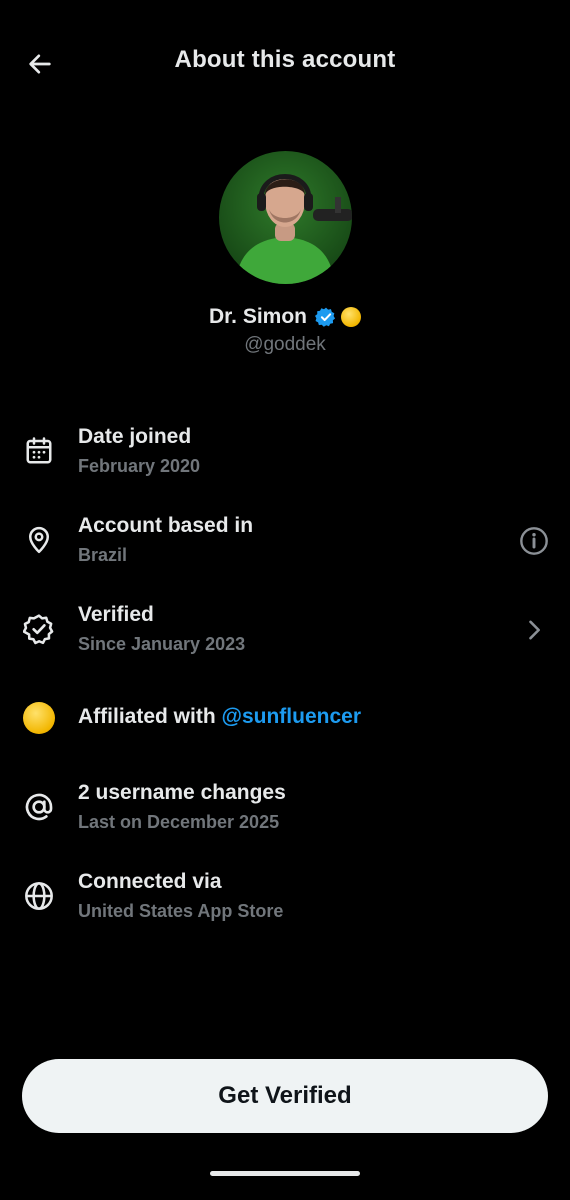 The width and height of the screenshot is (570, 1200). I want to click on page-title: About this account, so click(285, 59).